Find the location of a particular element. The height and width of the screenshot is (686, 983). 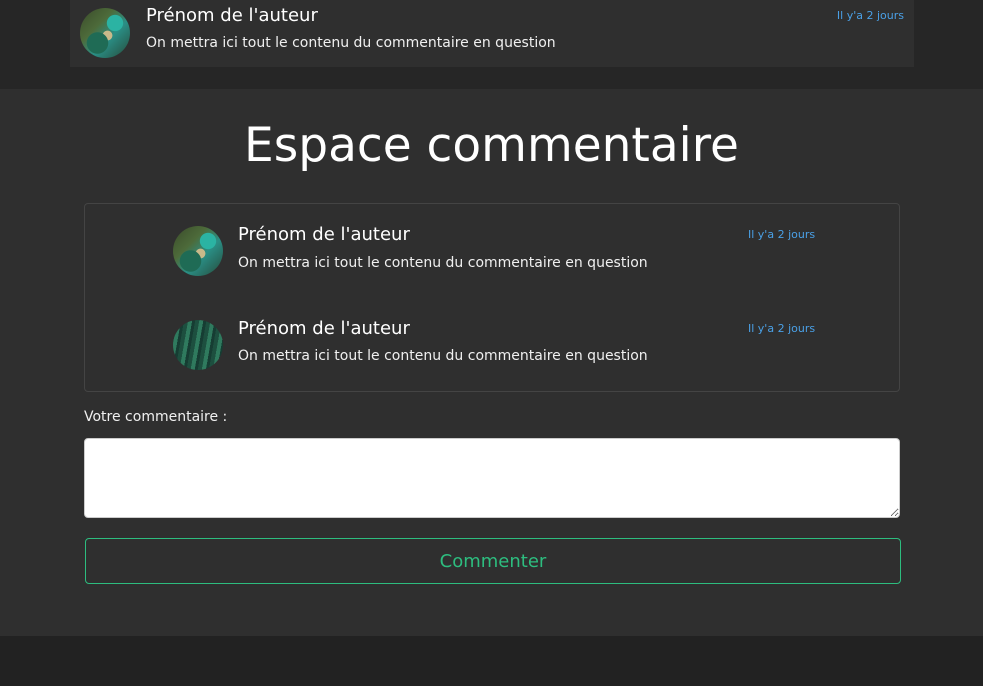

comment-field-label: Votre commentaire : is located at coordinates (156, 417).